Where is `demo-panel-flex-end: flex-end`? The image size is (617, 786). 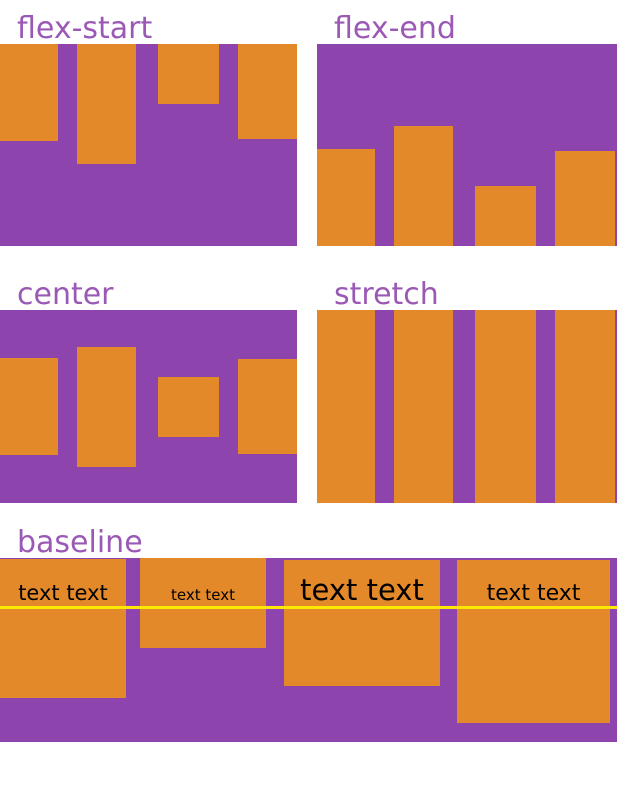
demo-panel-flex-end: flex-end is located at coordinates (467, 130).